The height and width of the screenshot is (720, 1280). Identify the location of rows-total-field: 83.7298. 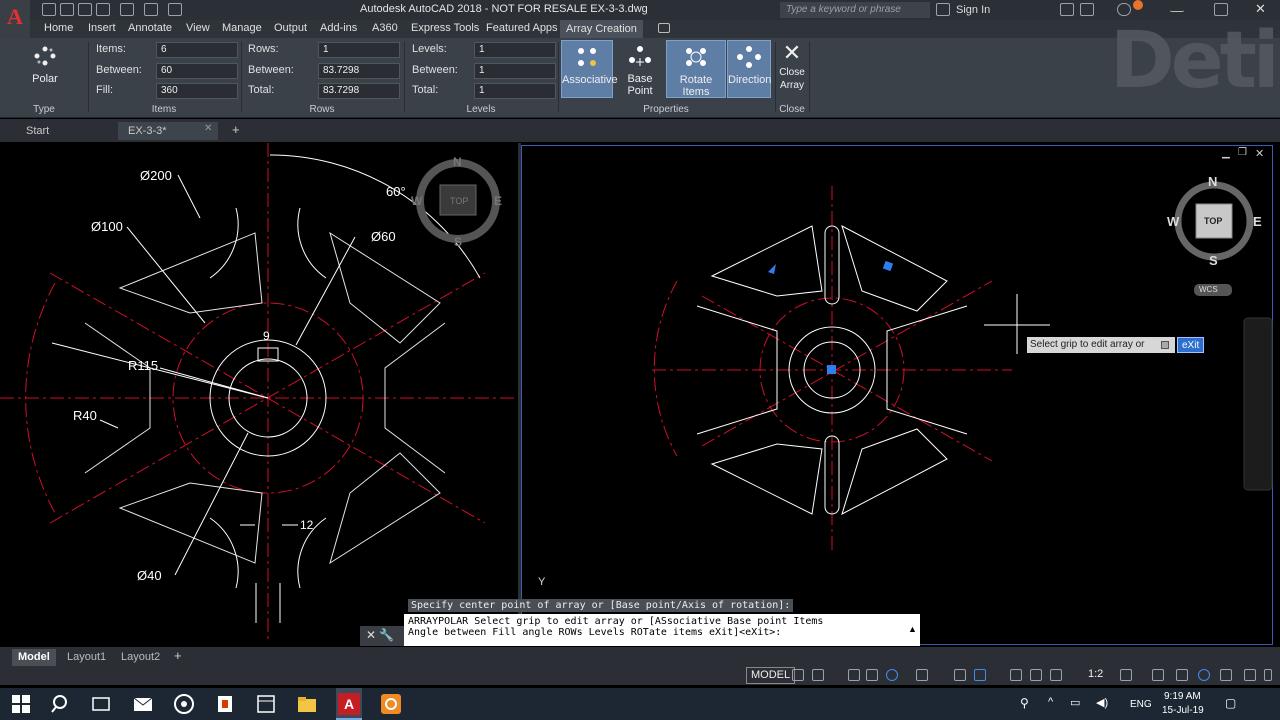
(359, 91).